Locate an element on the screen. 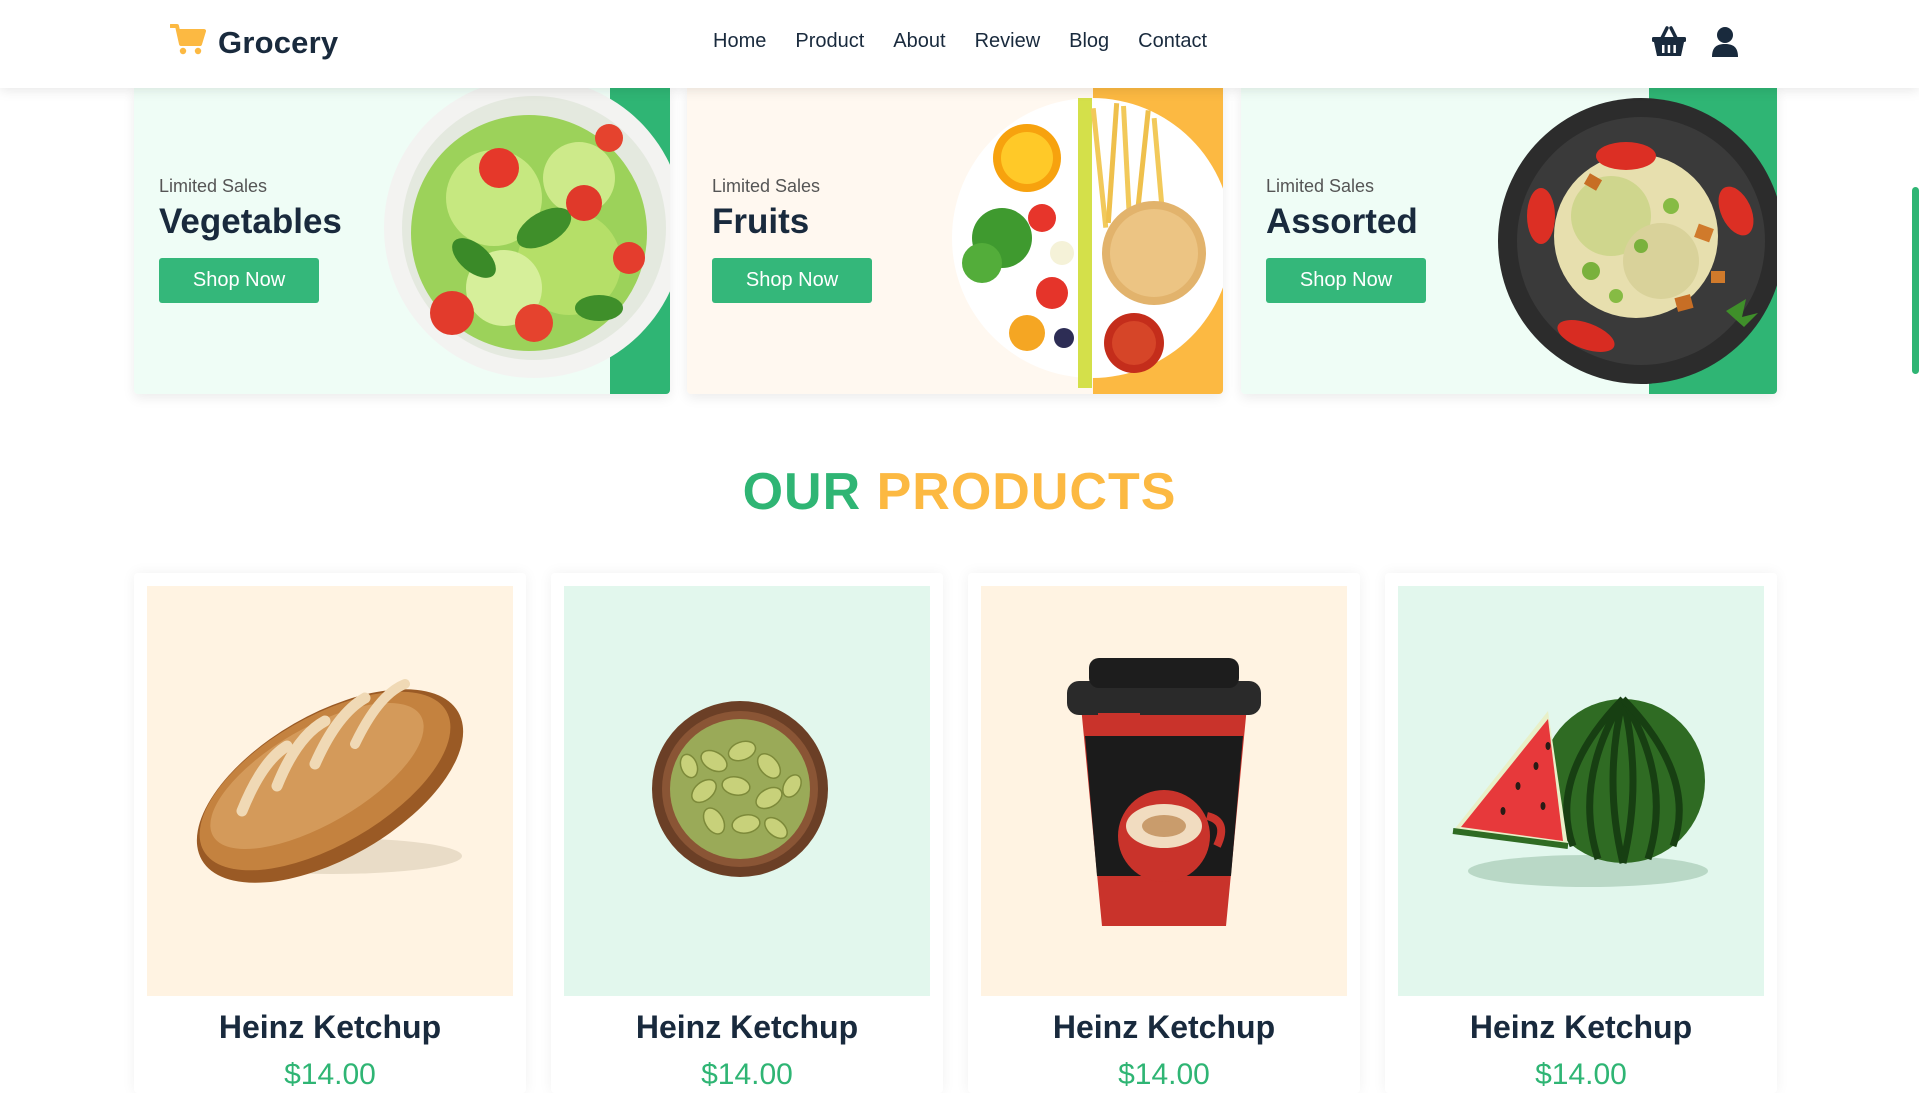  cart-icon is located at coordinates (187, 42).